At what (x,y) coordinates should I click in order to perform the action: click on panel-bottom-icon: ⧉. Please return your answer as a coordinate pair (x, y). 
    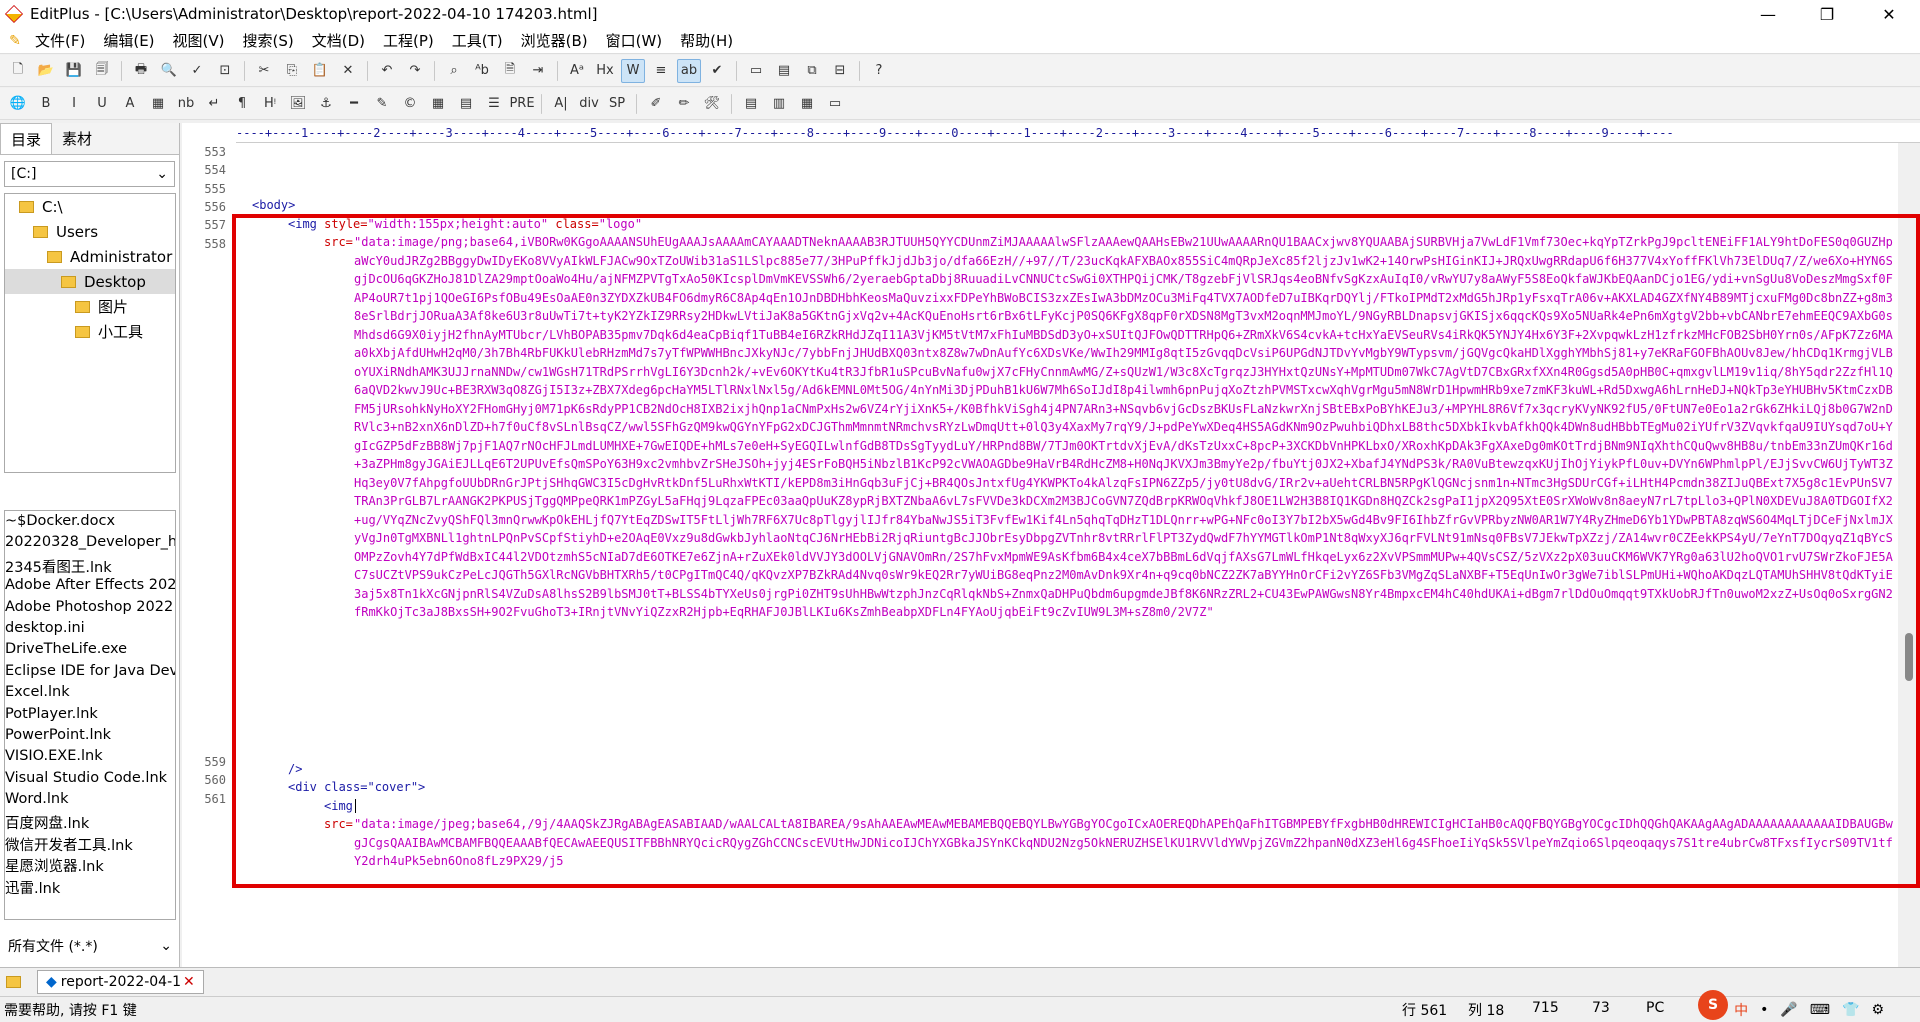
    Looking at the image, I should click on (812, 71).